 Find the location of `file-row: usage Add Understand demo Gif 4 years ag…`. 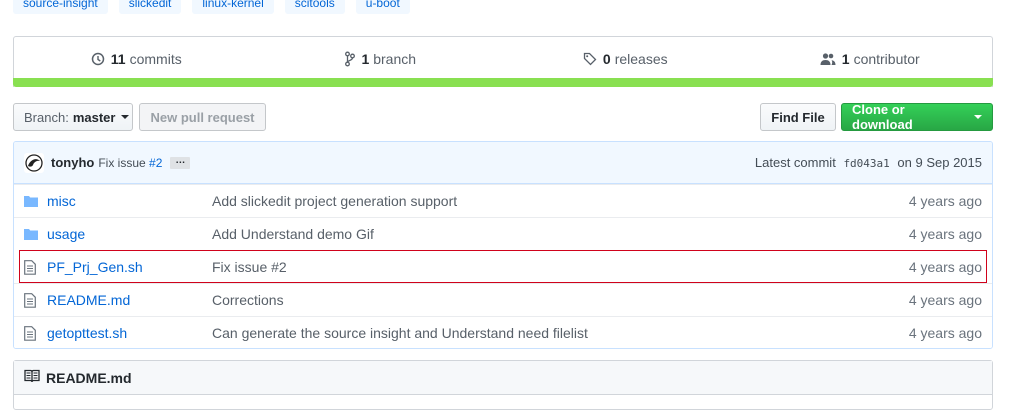

file-row: usage Add Understand demo Gif 4 years ag… is located at coordinates (503, 233).